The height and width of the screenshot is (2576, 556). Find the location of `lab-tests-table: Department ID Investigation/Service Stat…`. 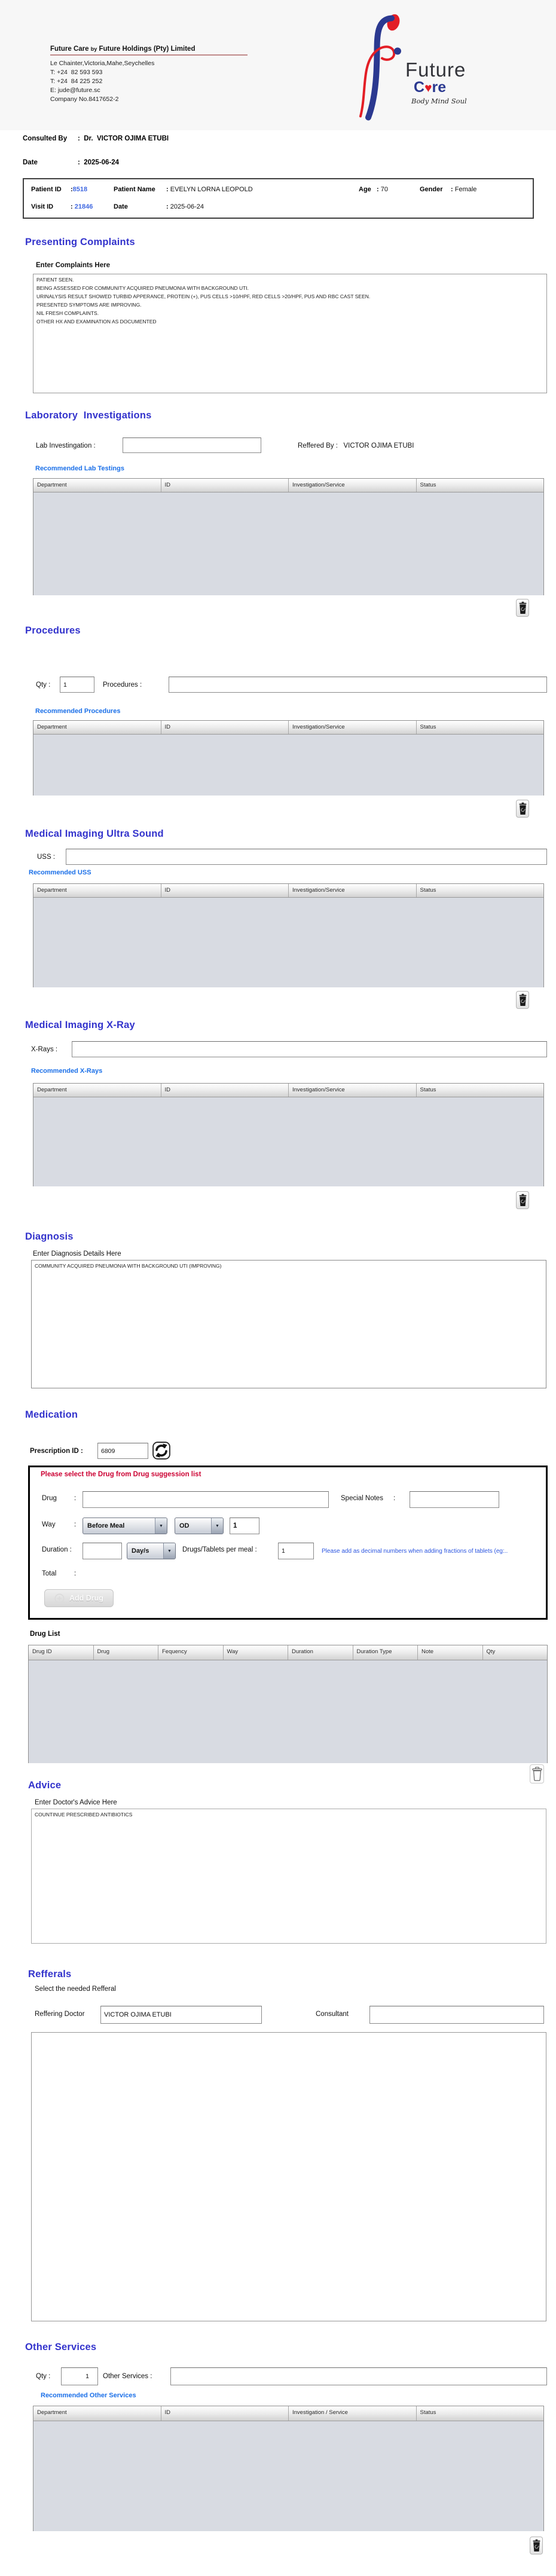

lab-tests-table: Department ID Investigation/Service Stat… is located at coordinates (289, 536).